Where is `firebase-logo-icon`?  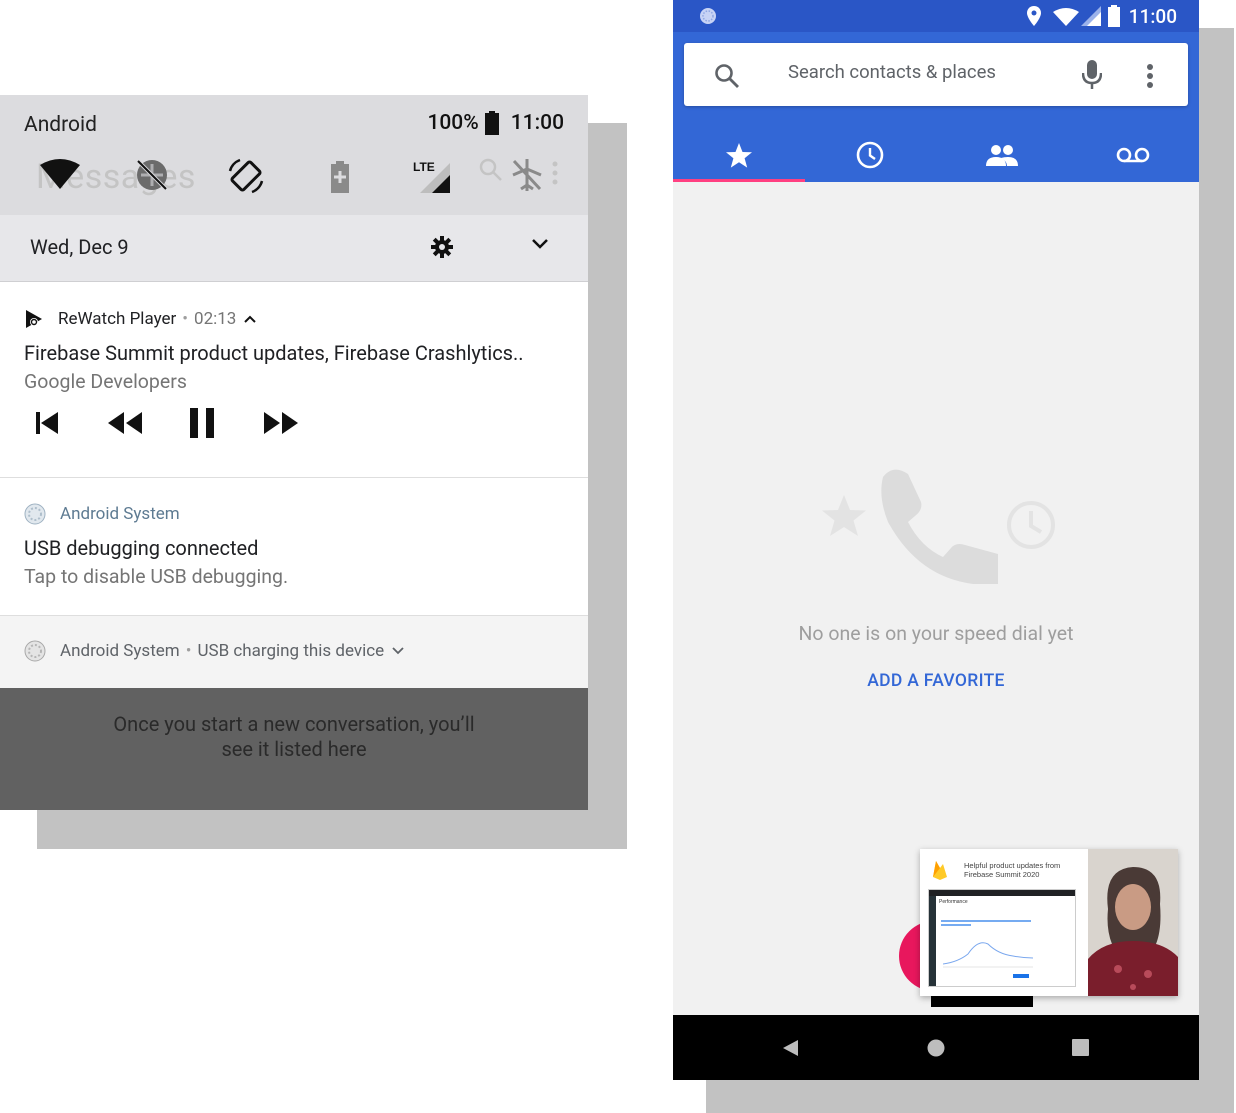 firebase-logo-icon is located at coordinates (940, 870).